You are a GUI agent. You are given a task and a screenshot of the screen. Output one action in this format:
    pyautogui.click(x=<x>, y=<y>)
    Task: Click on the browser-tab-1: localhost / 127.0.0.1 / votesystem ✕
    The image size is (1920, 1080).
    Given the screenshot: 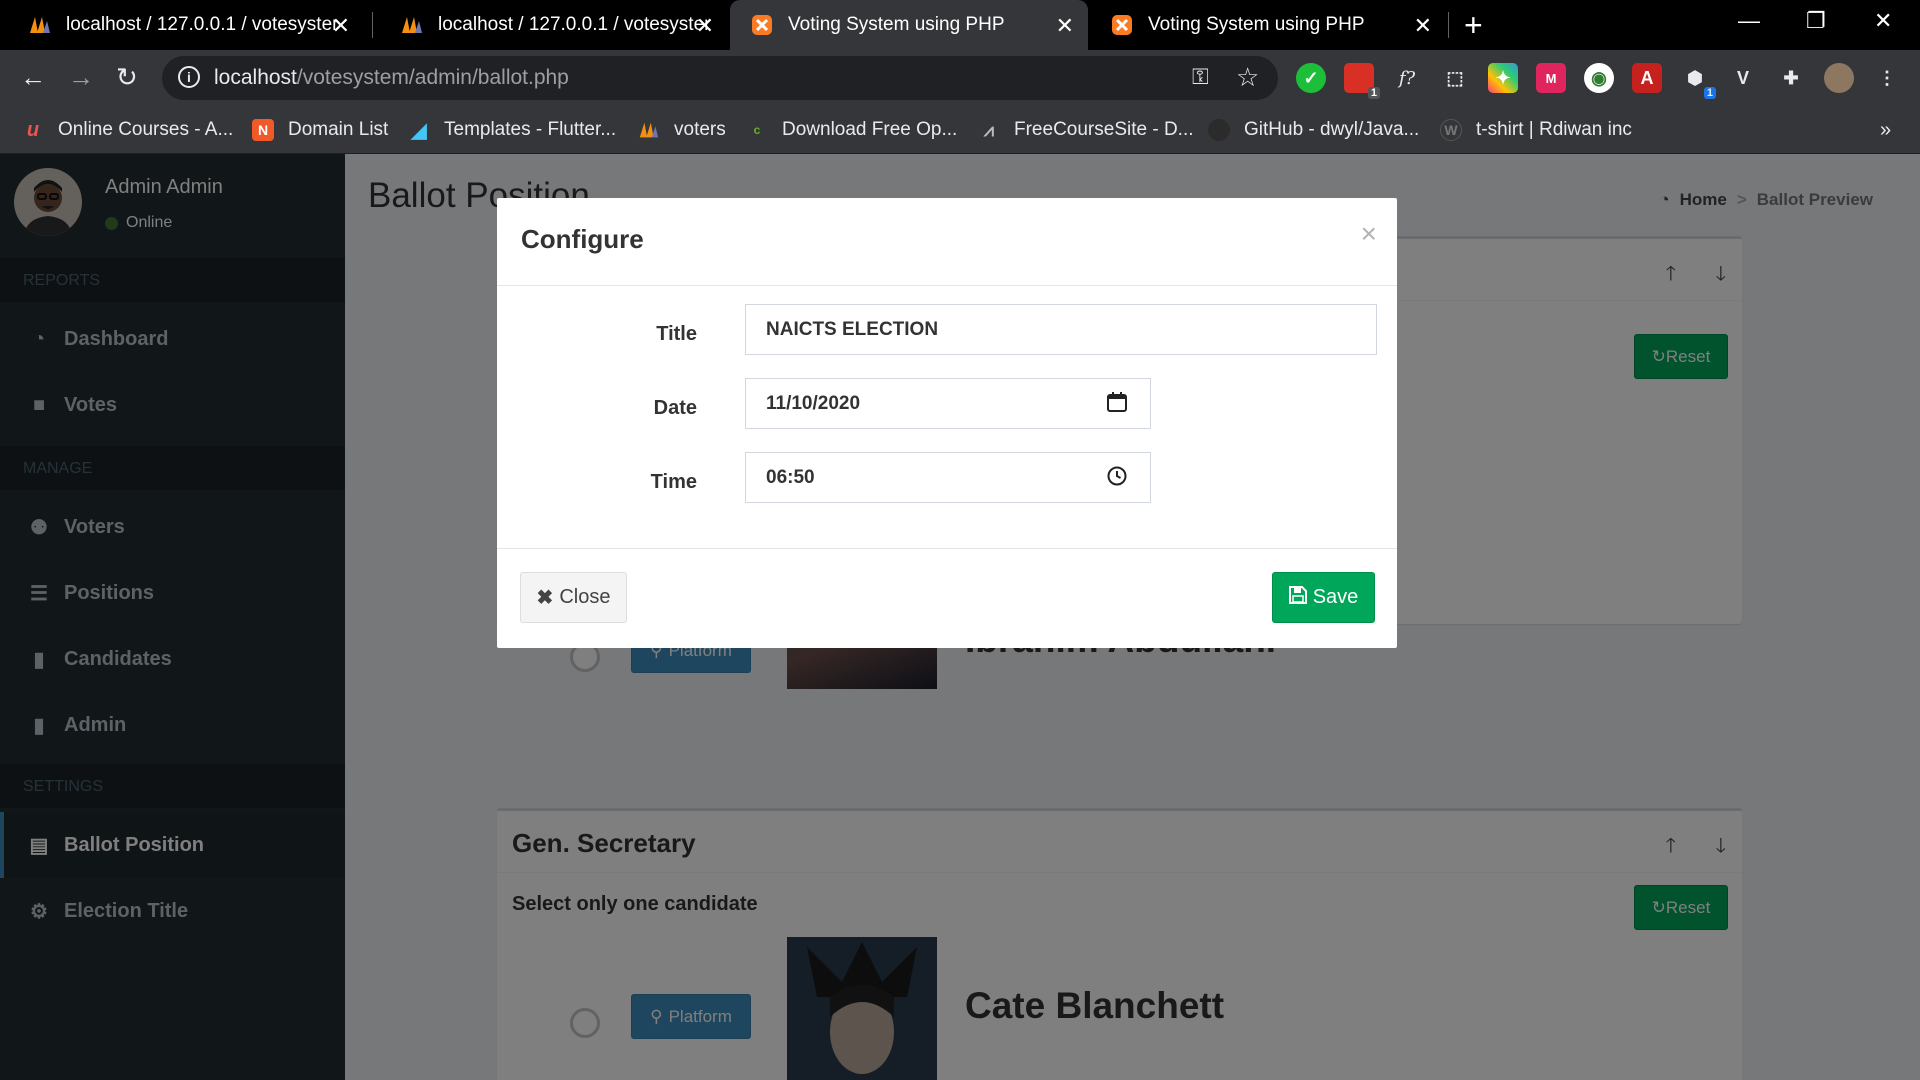 What is the action you would take?
    pyautogui.click(x=186, y=25)
    